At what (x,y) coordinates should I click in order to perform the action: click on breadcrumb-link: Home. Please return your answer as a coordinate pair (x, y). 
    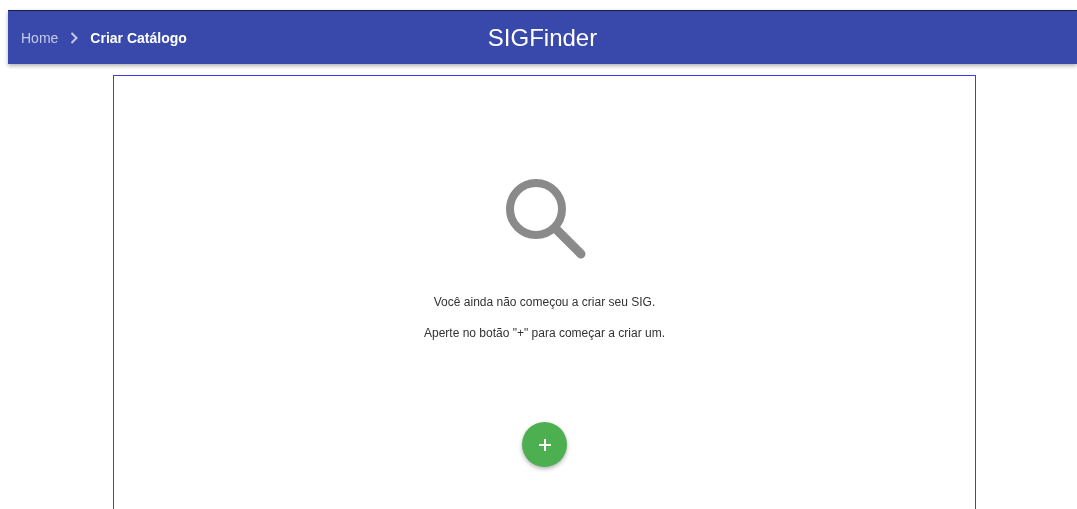
    Looking at the image, I should click on (40, 37).